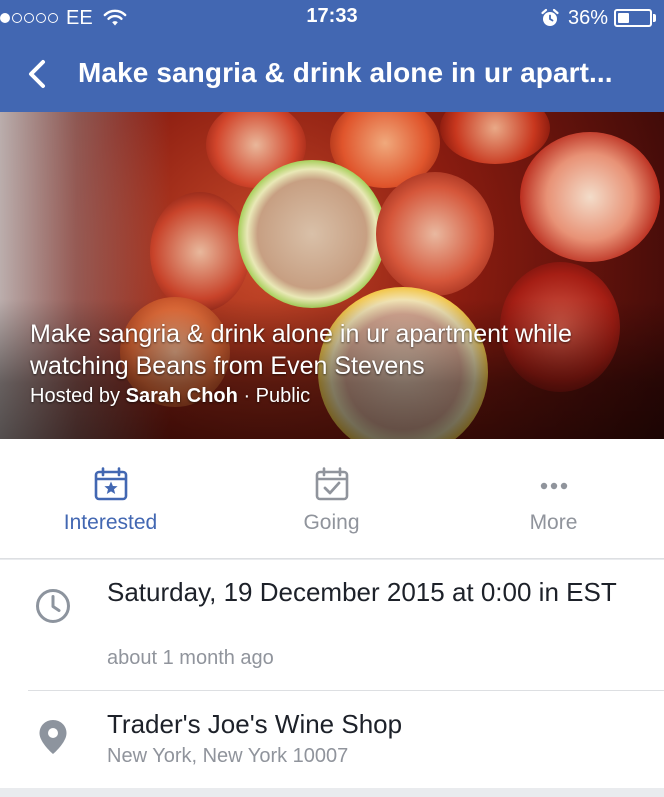  Describe the element at coordinates (75, 396) in the screenshot. I see `hosted-by-prefix: Hosted by` at that location.